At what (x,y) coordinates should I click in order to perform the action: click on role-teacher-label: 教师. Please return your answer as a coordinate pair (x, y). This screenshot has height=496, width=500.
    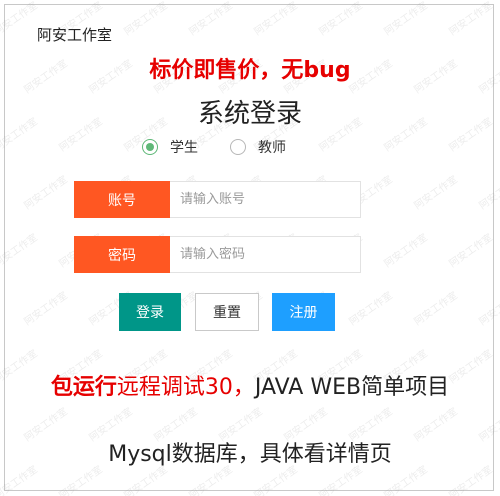
    Looking at the image, I should click on (272, 148).